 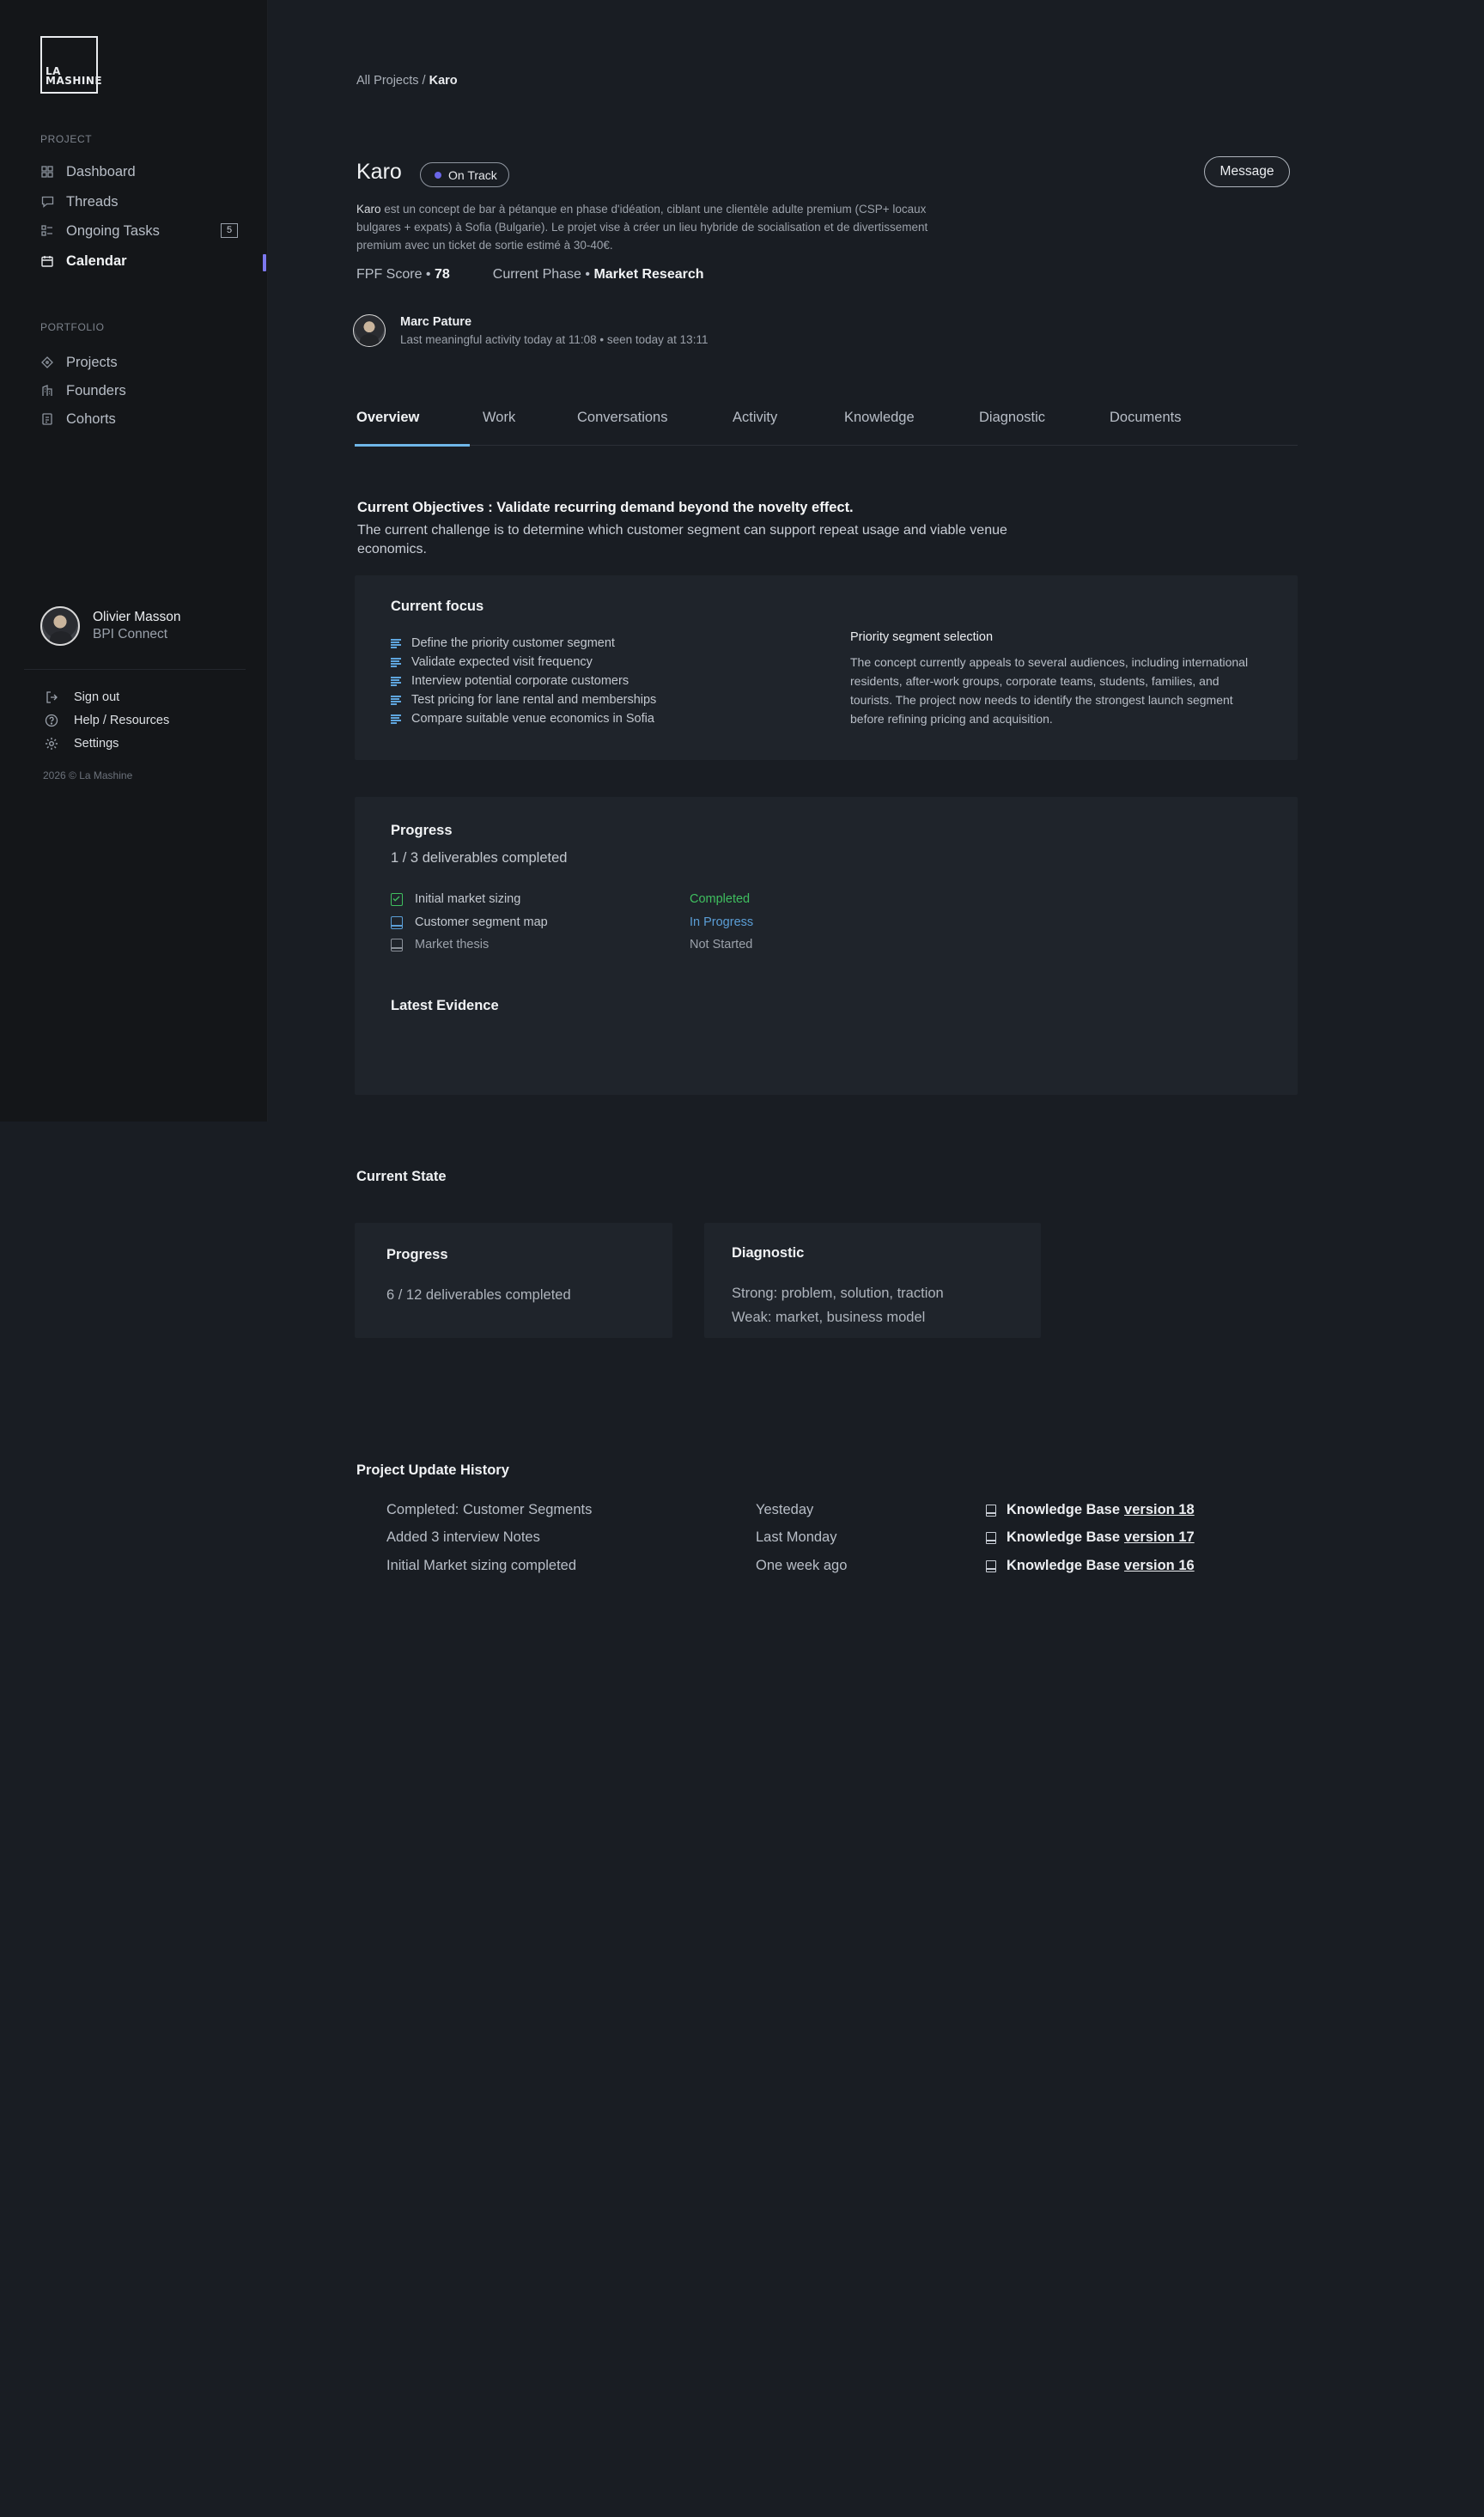 I want to click on sidebar-item-ongoing-tasks: Ongoing Tasks 5, so click(x=139, y=231).